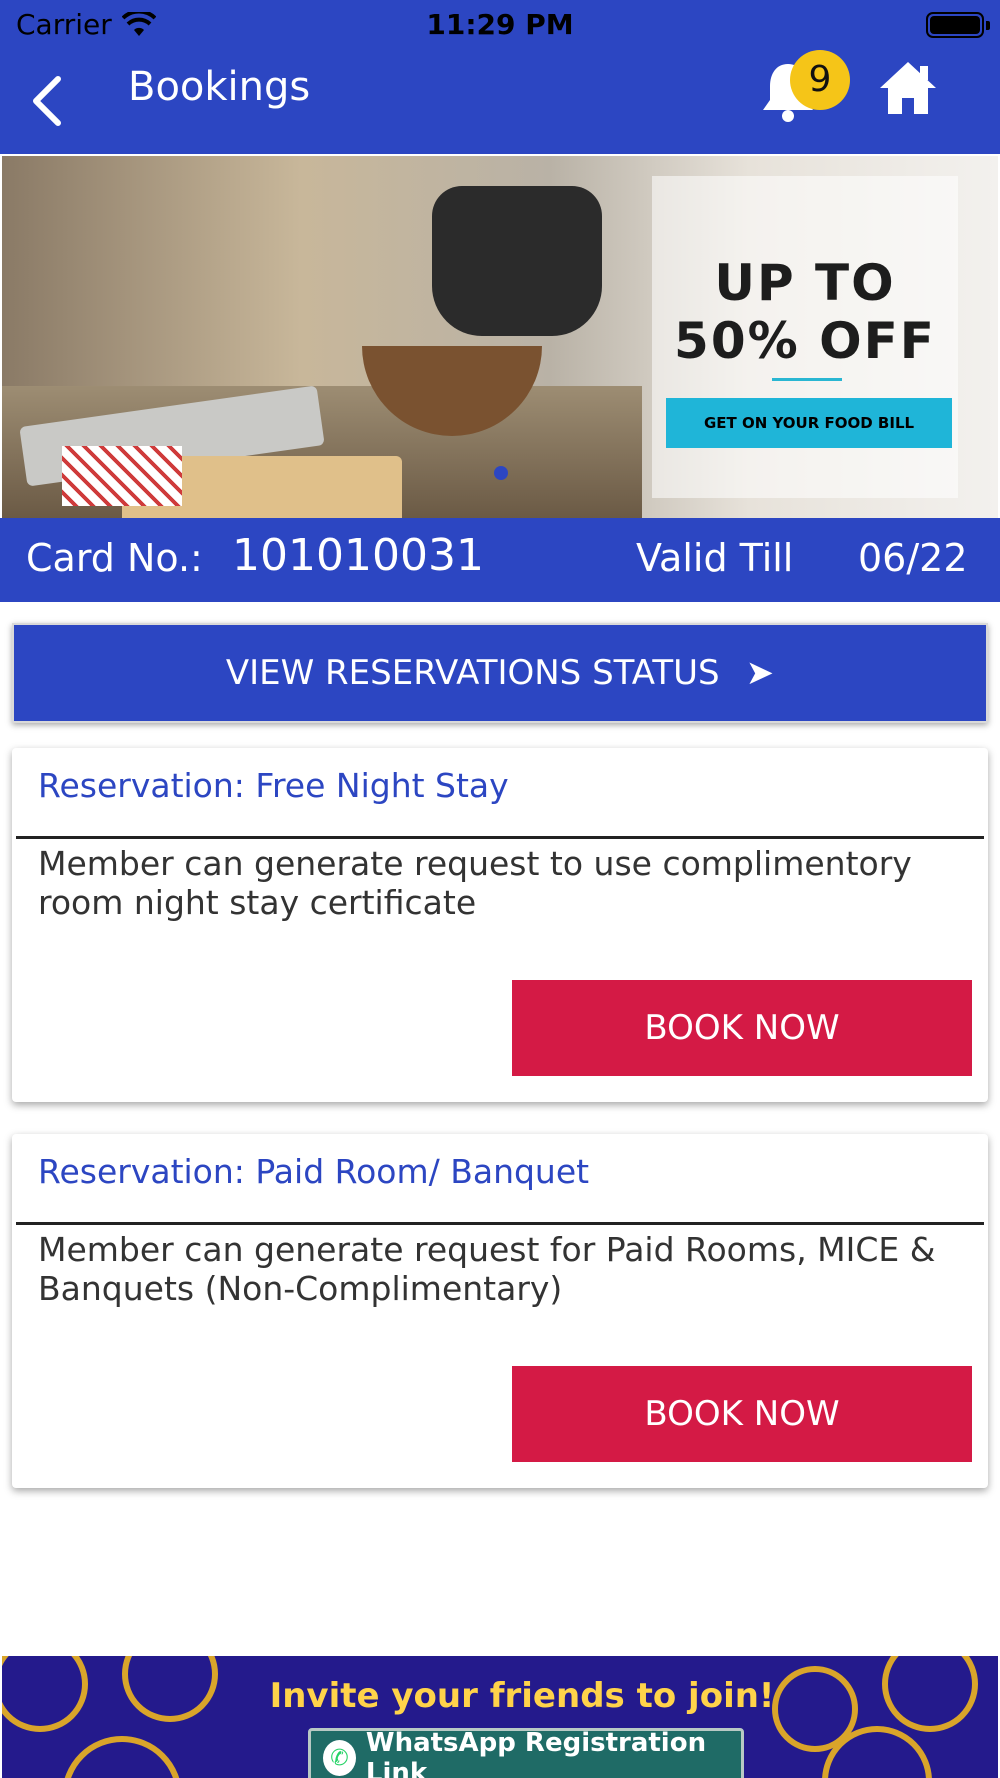  Describe the element at coordinates (805, 283) in the screenshot. I see `promo-headline-1: UP TO` at that location.